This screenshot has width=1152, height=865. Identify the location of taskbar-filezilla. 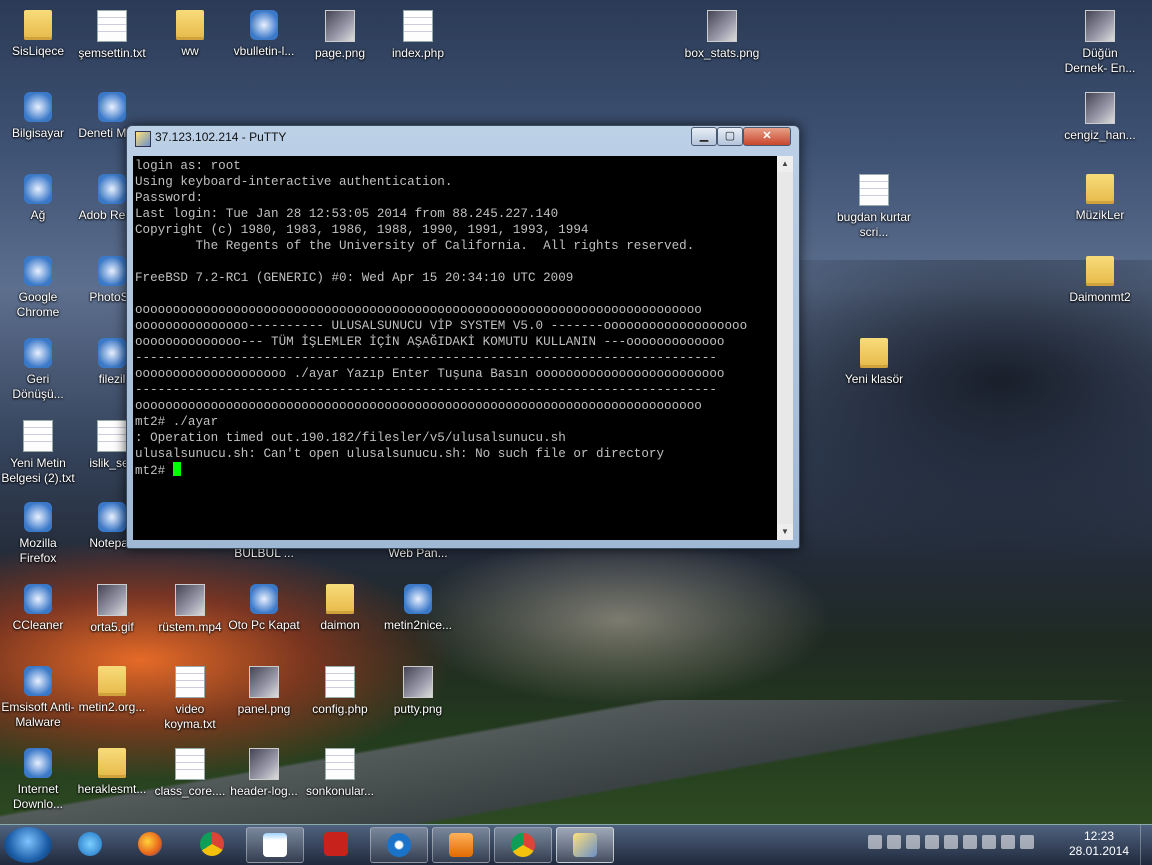
(336, 844).